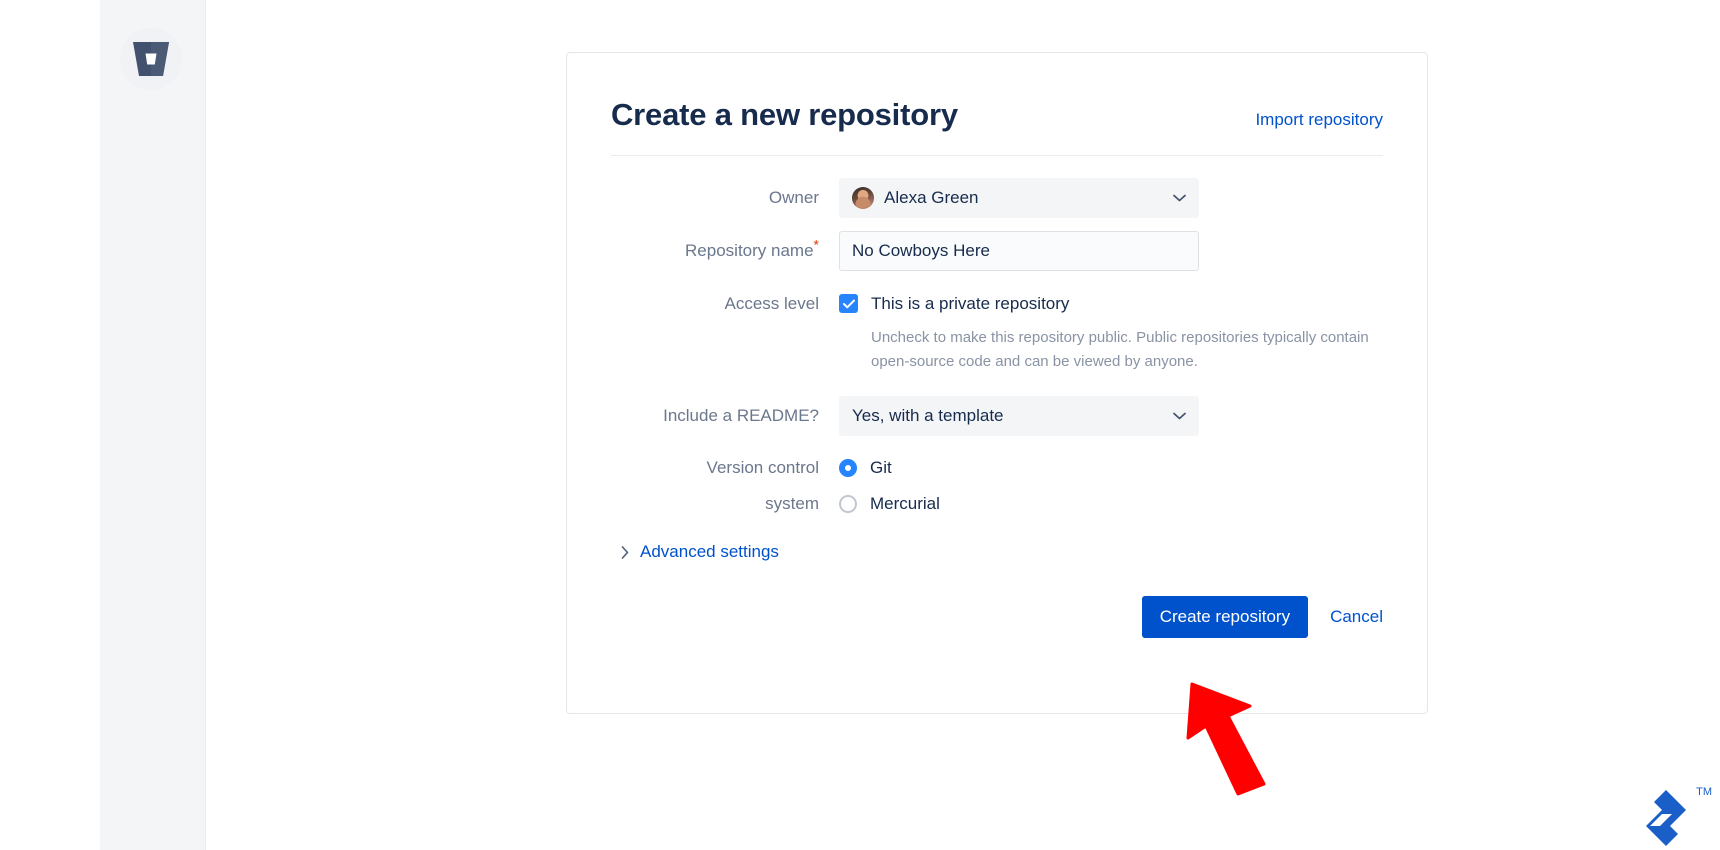 The image size is (1720, 850). Describe the element at coordinates (1111, 504) in the screenshot. I see `version-control-option-mercurial: Mercurial` at that location.